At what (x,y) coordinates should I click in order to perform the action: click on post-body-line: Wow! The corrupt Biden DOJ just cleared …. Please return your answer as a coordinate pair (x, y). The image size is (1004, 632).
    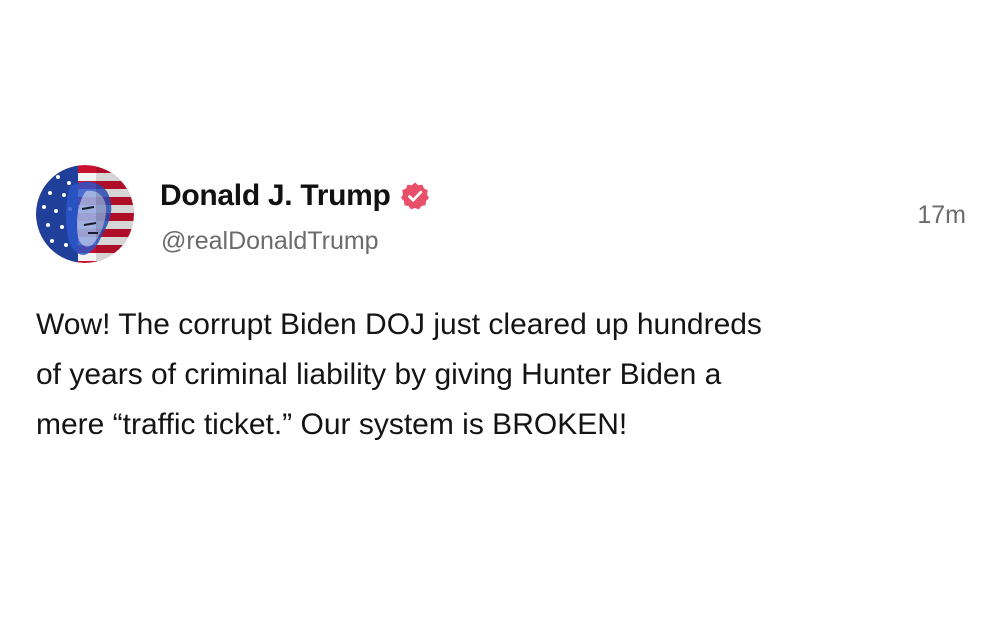
    Looking at the image, I should click on (399, 324).